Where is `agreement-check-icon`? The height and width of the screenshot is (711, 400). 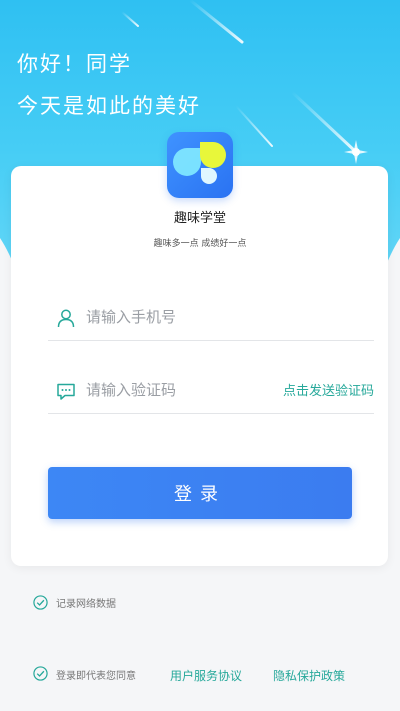
agreement-check-icon is located at coordinates (40, 673).